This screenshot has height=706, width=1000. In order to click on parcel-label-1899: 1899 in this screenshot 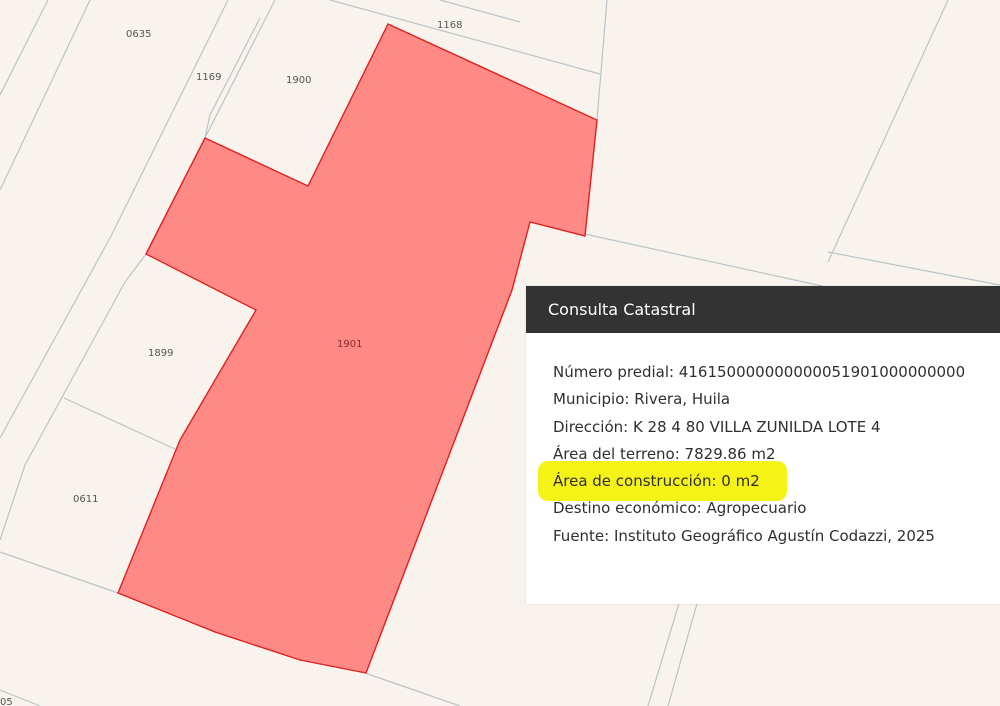, I will do `click(160, 353)`.